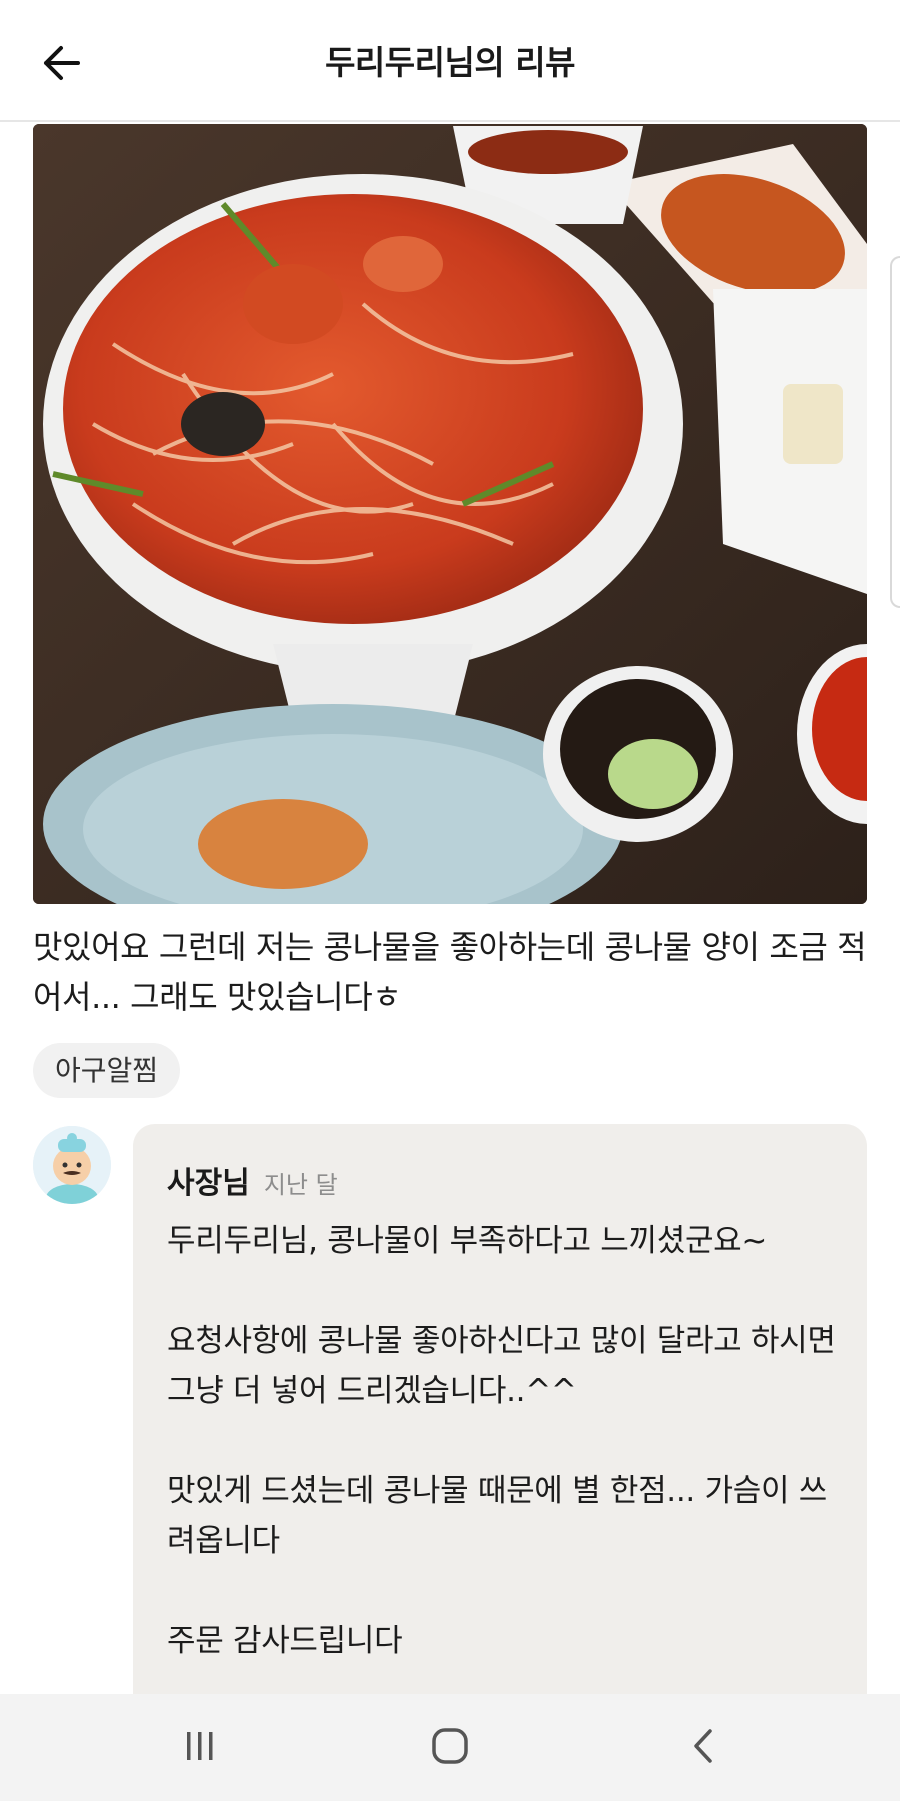 This screenshot has width=900, height=1801. I want to click on reply-author: 사장님, so click(208, 1183).